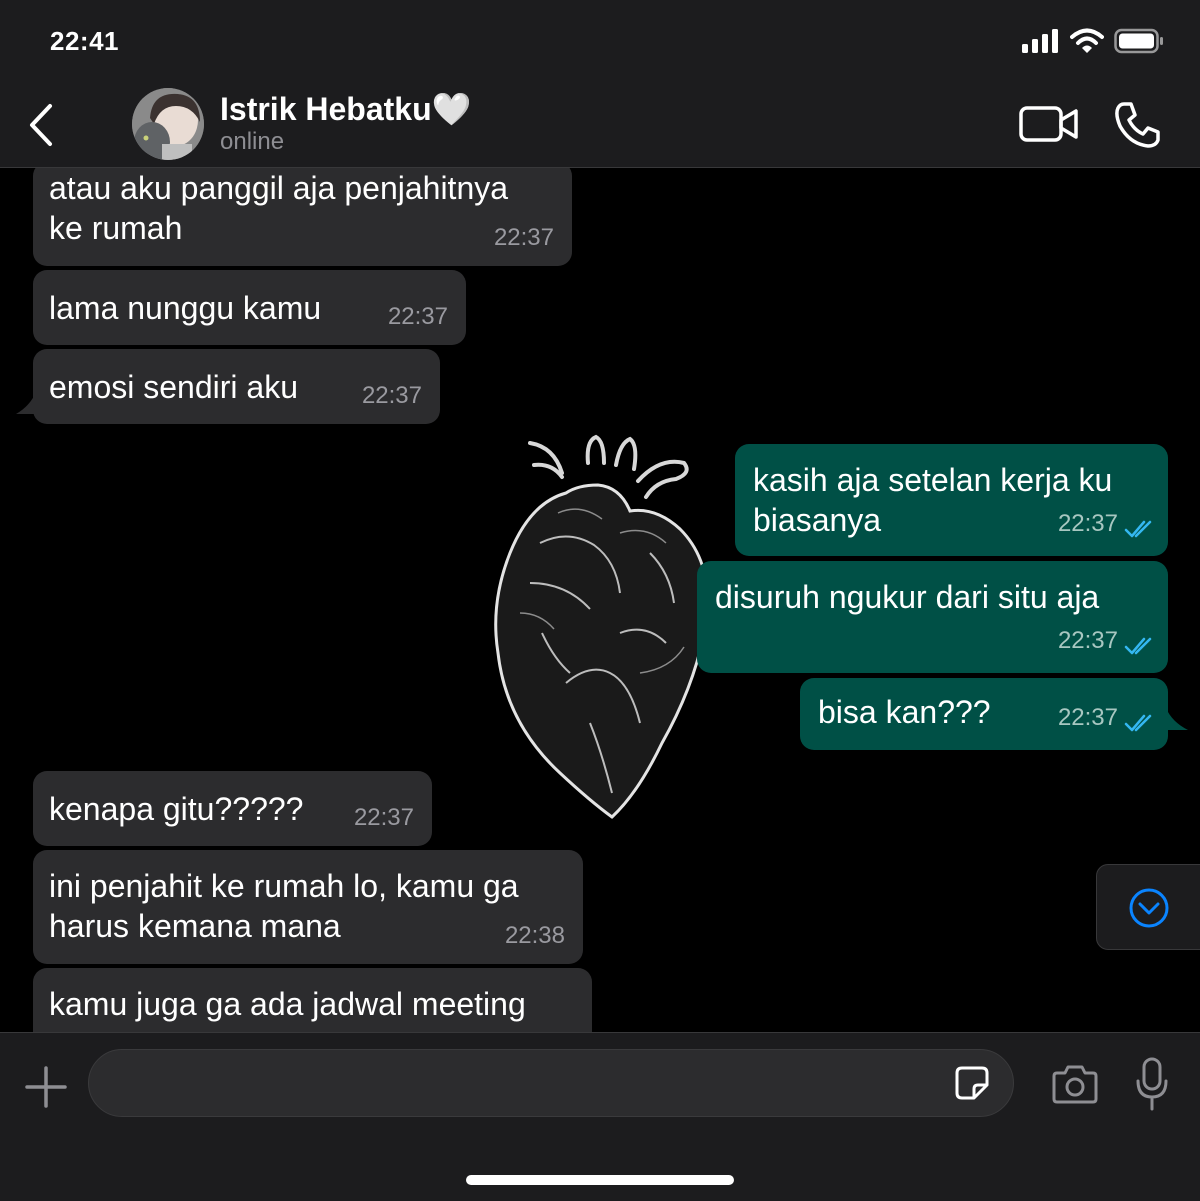  Describe the element at coordinates (932, 617) in the screenshot. I see `message-bubble-outgoing: disuruh ngukur dari situ aja 22:37` at that location.